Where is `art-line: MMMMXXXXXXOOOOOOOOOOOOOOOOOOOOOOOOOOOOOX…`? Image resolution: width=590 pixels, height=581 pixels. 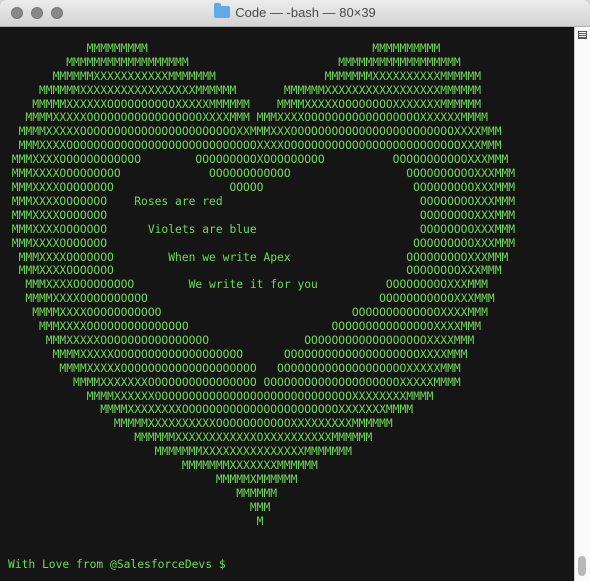
art-line: MMMMXXXXXXOOOOOOOOOOOOOOOOOOOOOOOOOOOOOX… is located at coordinates (219, 396).